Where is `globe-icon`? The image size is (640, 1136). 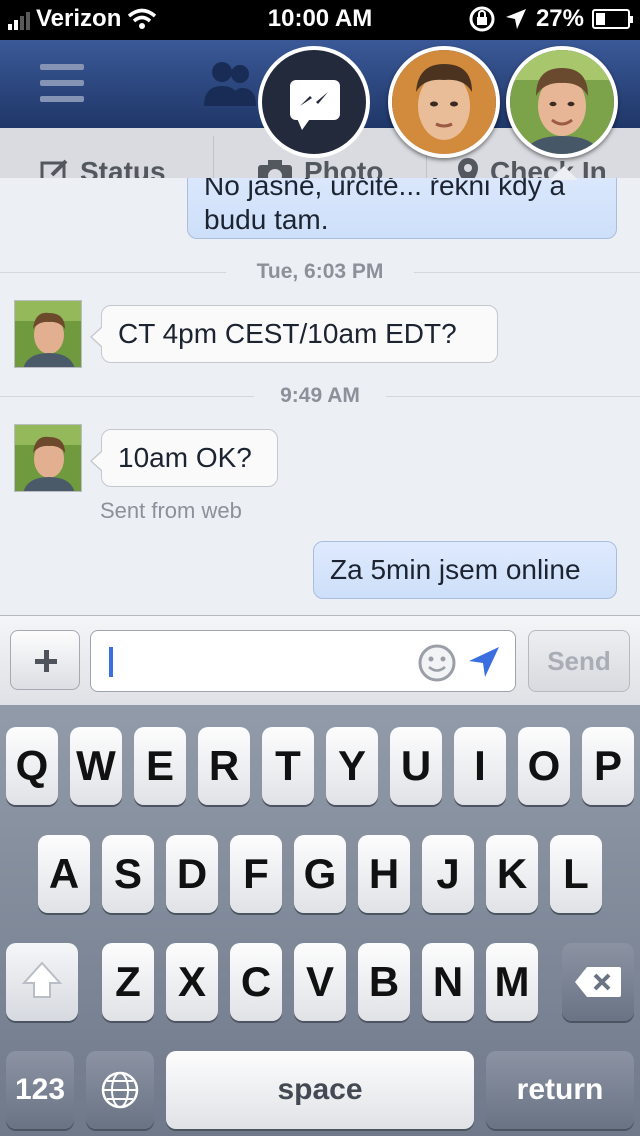 globe-icon is located at coordinates (120, 1090).